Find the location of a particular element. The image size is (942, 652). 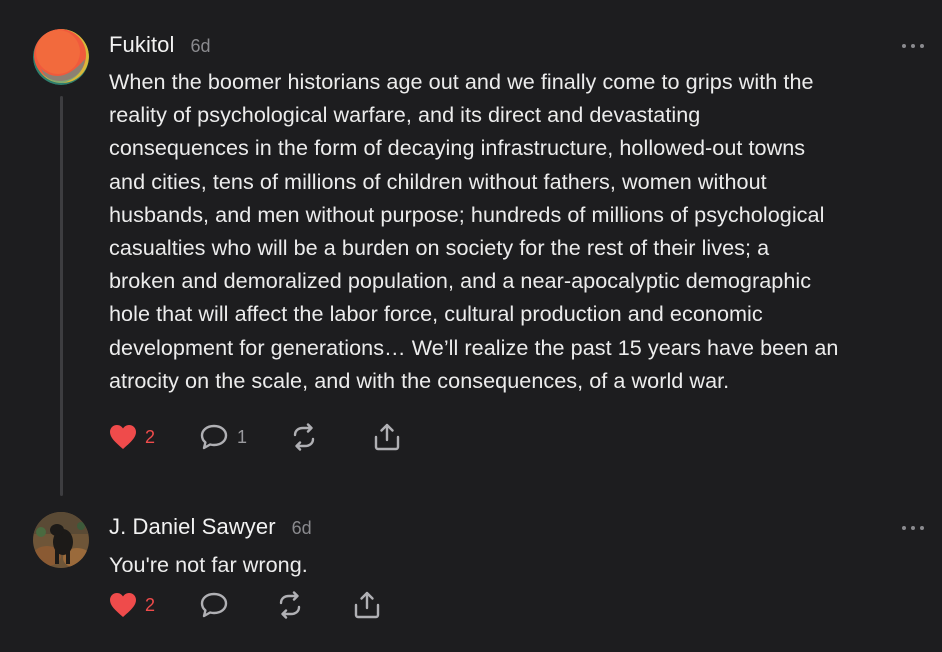

author-name: J. Daniel Sawyer is located at coordinates (192, 527).